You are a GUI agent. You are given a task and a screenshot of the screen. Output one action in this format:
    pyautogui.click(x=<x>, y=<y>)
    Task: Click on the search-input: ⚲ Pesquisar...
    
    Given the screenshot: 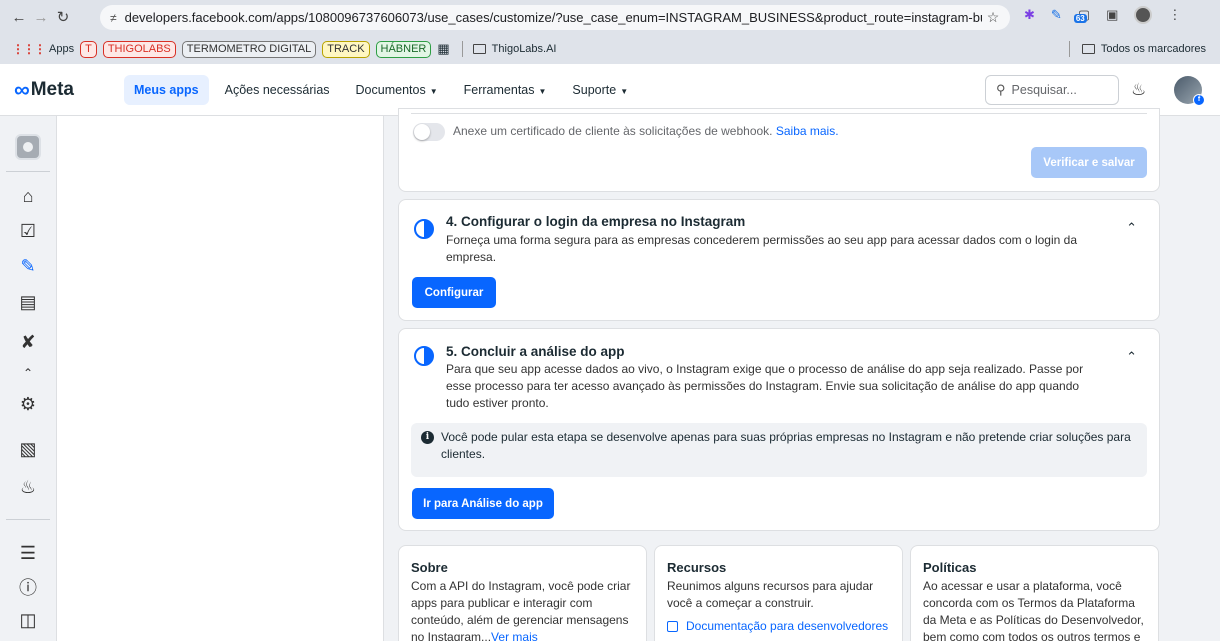 What is the action you would take?
    pyautogui.click(x=1052, y=90)
    